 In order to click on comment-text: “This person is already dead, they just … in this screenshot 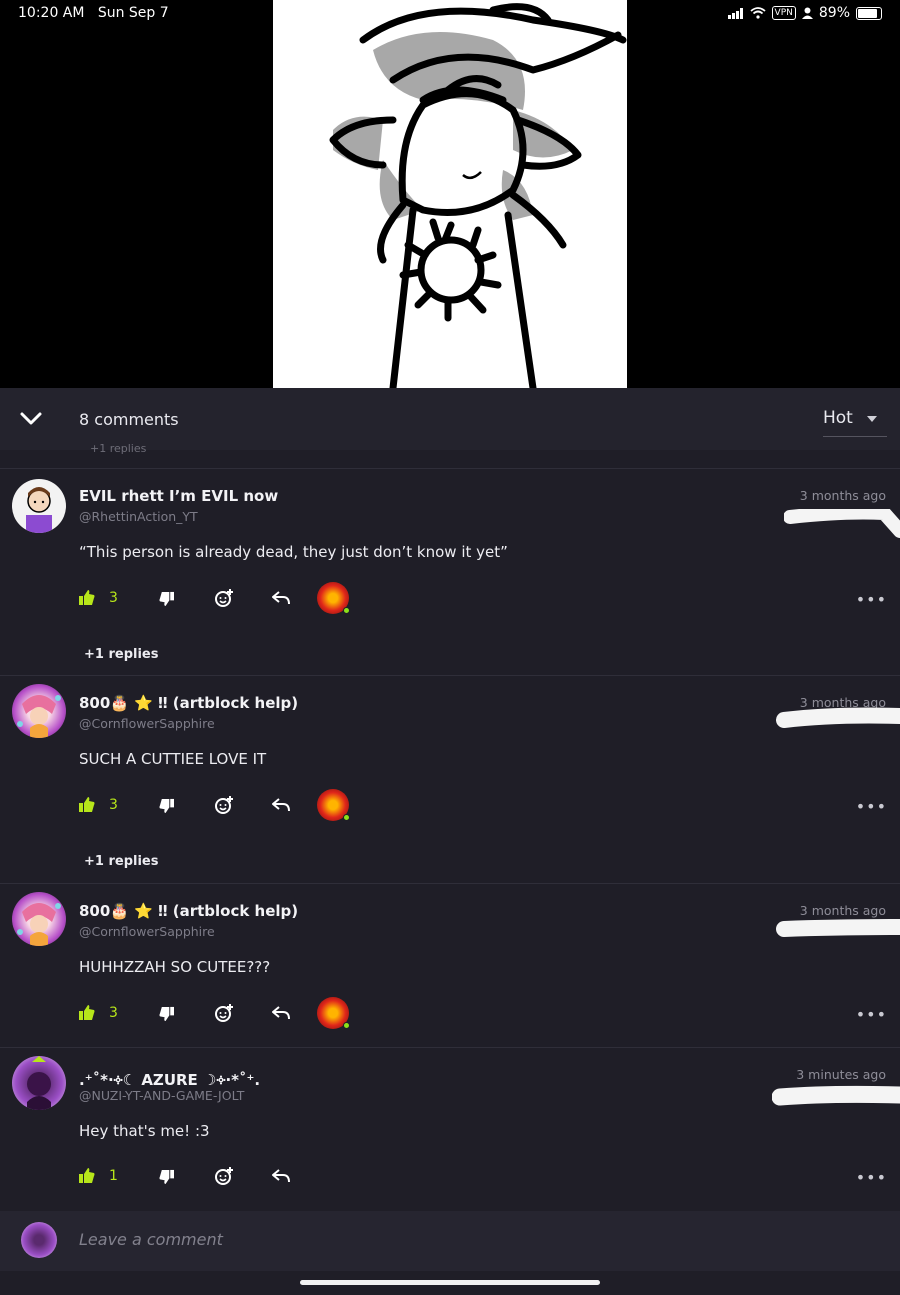, I will do `click(293, 552)`.